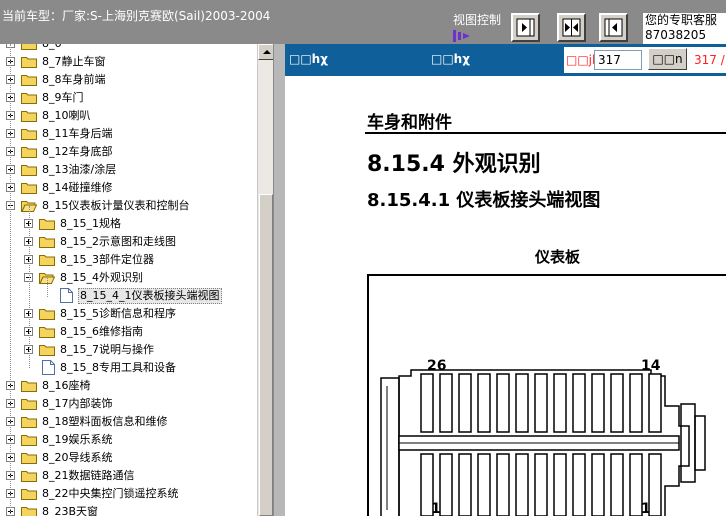  I want to click on document-icon, so click(48, 367).